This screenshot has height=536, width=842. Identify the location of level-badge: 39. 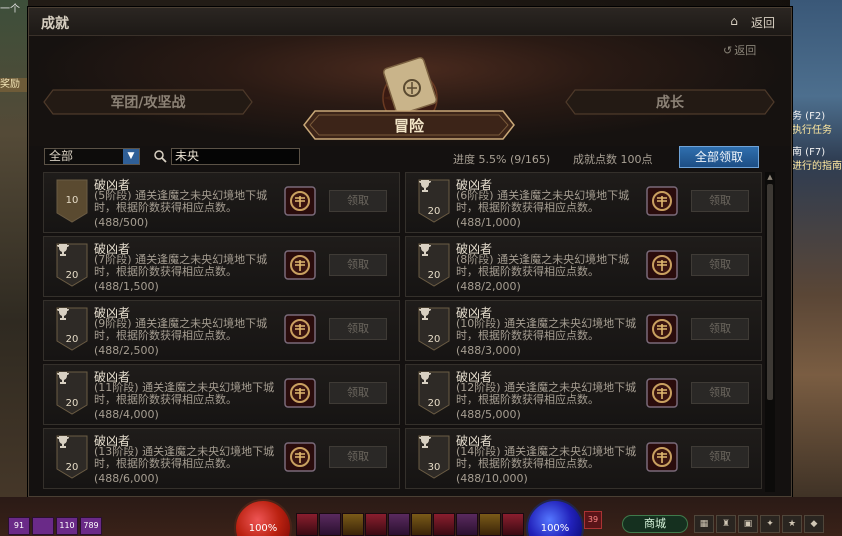
(593, 520).